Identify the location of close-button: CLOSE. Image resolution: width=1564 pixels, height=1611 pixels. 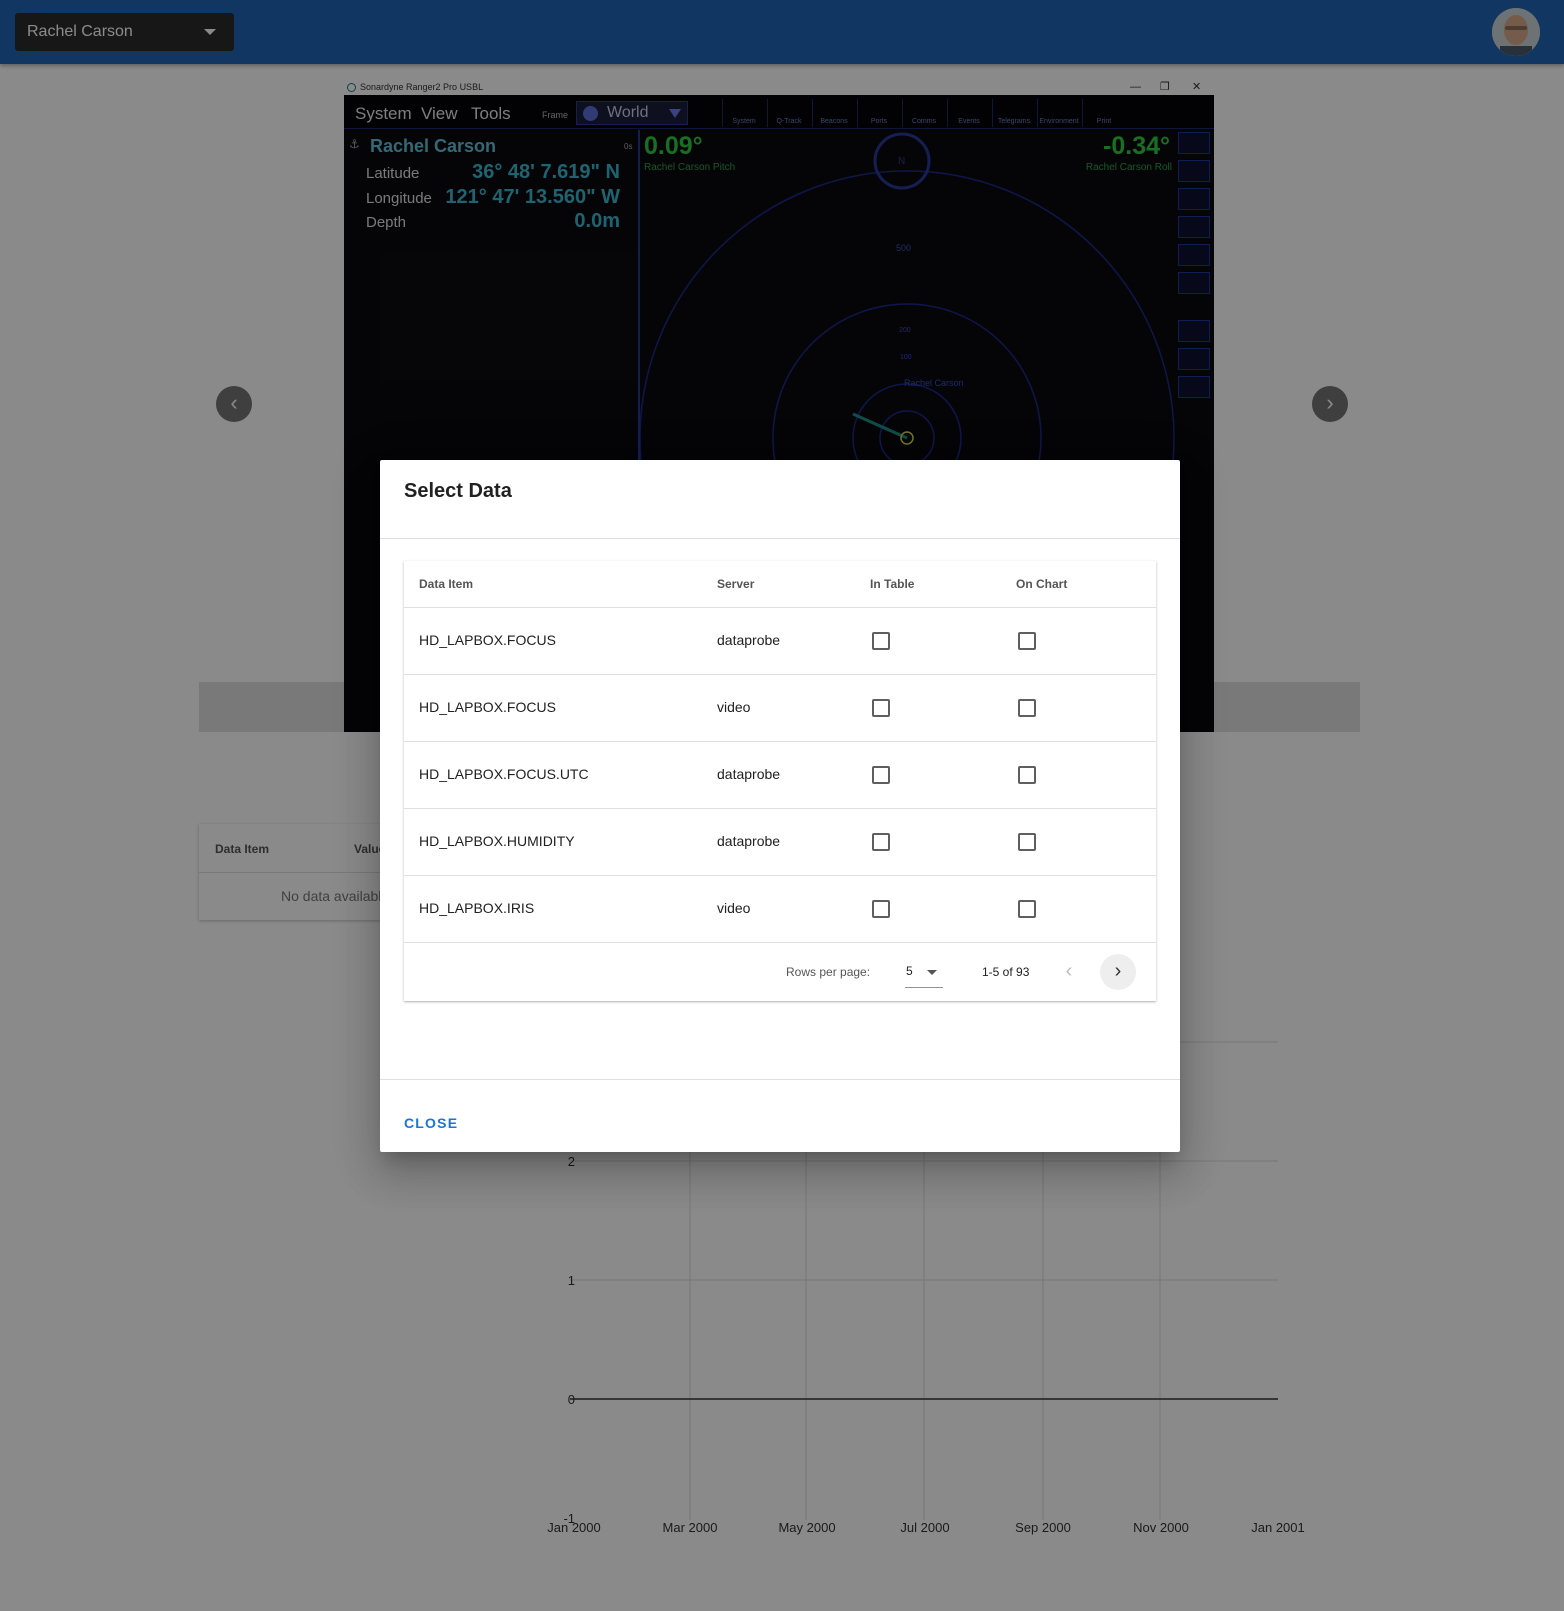
(431, 1123).